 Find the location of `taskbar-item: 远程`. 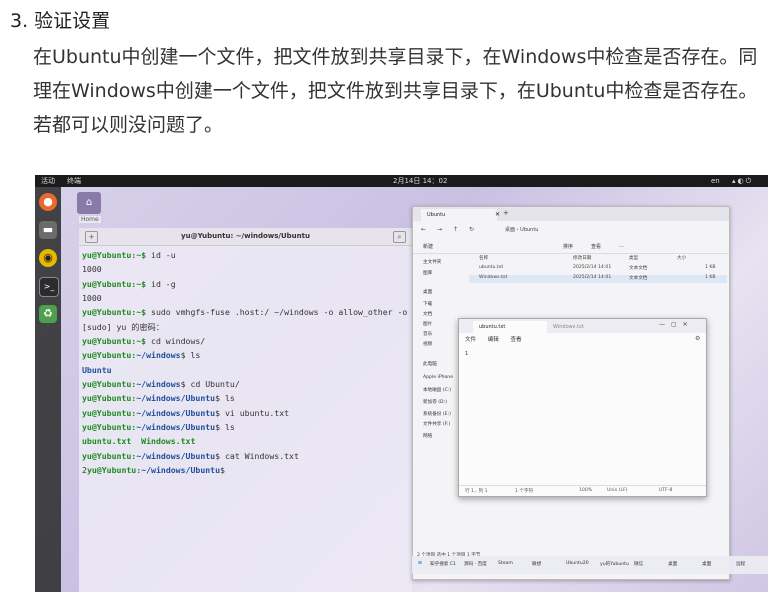

taskbar-item: 远程 is located at coordinates (740, 564).